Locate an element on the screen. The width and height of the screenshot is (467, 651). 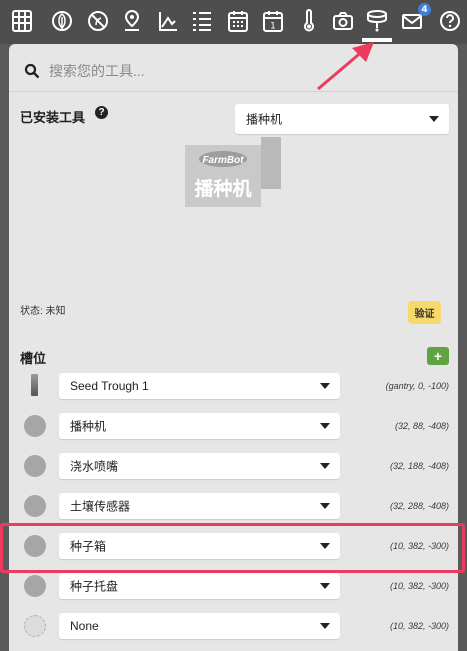
seed-trough-icon is located at coordinates (34, 385).